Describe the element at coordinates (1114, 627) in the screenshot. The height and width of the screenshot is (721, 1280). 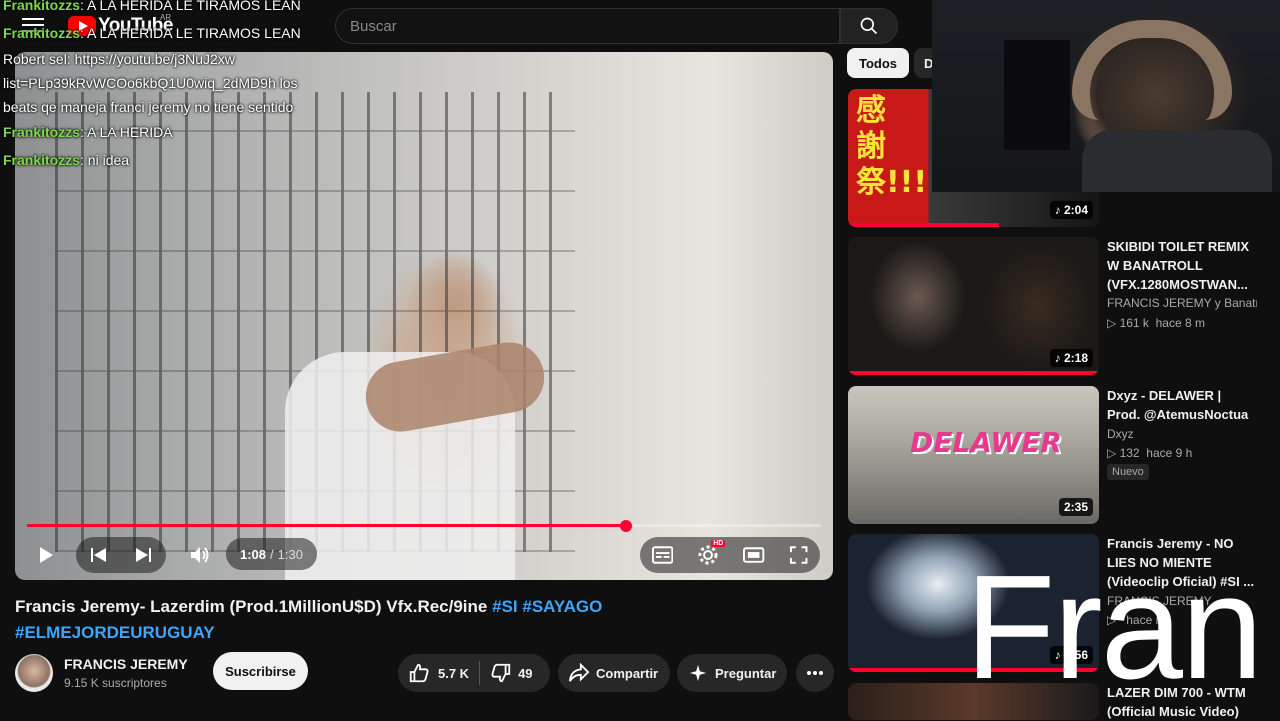
I see `stream-overlay-text: Fran` at that location.